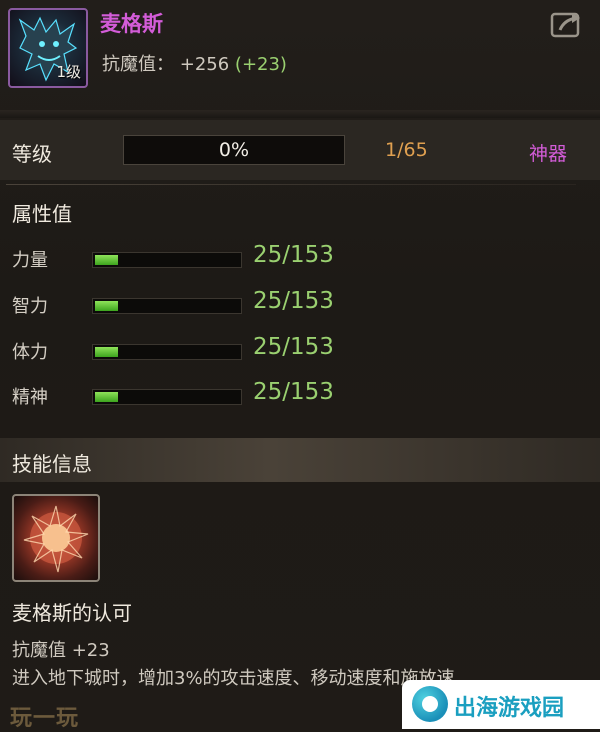  Describe the element at coordinates (567, 25) in the screenshot. I see `share-icon` at that location.